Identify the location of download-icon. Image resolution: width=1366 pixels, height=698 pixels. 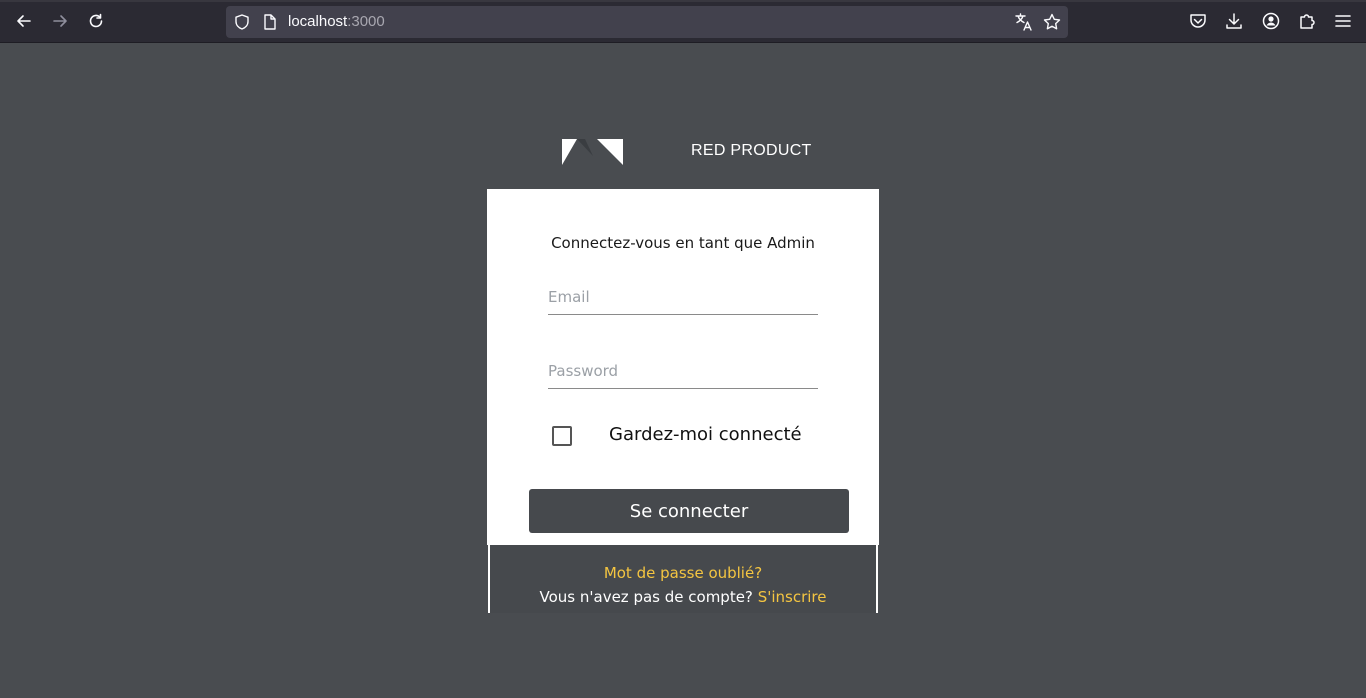
(1234, 21).